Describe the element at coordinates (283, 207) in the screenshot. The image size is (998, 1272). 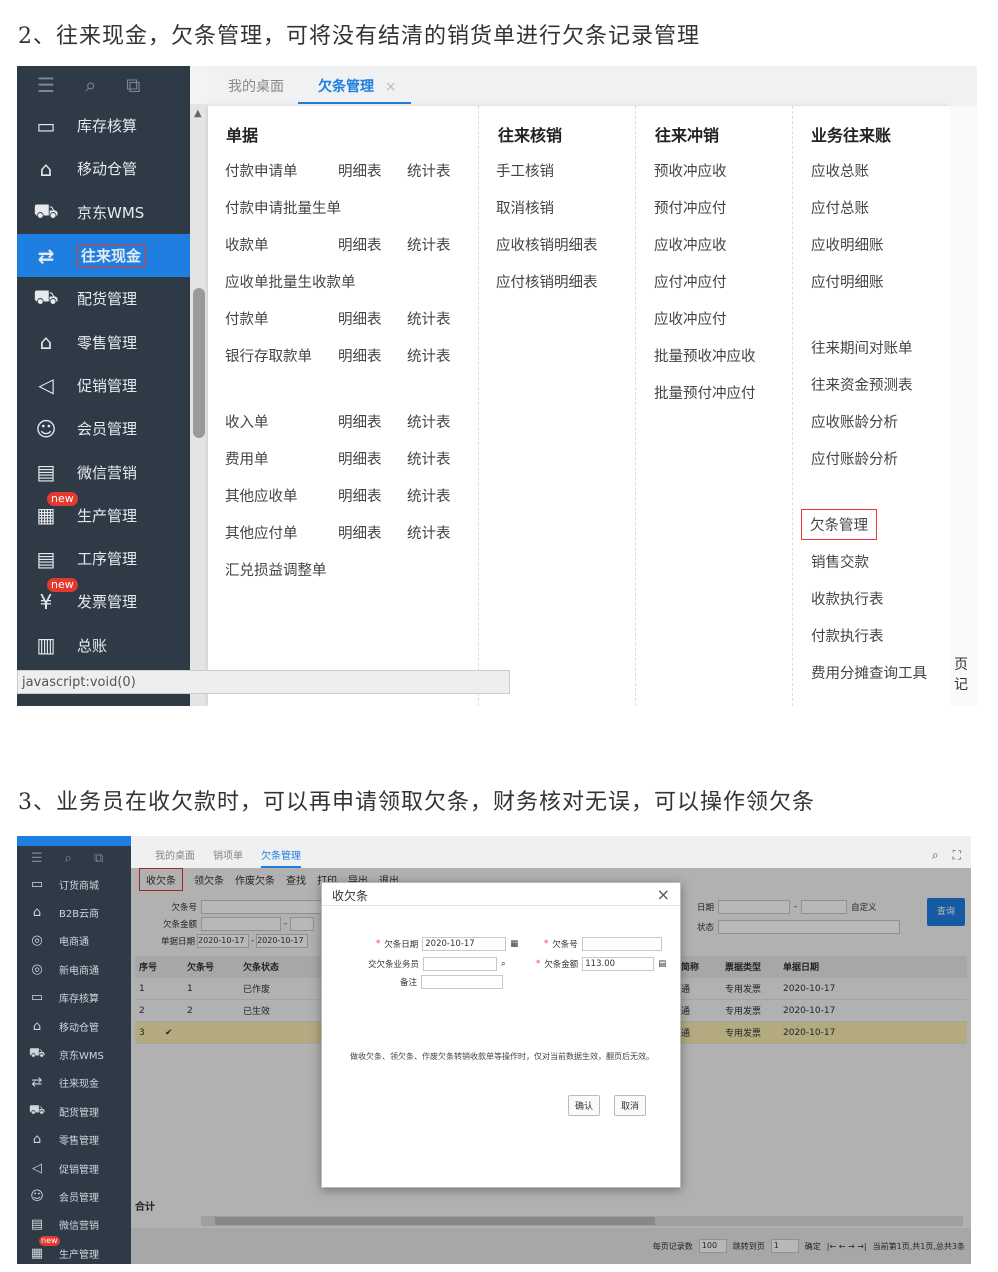
I see `document-link: 付款申请批量生单` at that location.